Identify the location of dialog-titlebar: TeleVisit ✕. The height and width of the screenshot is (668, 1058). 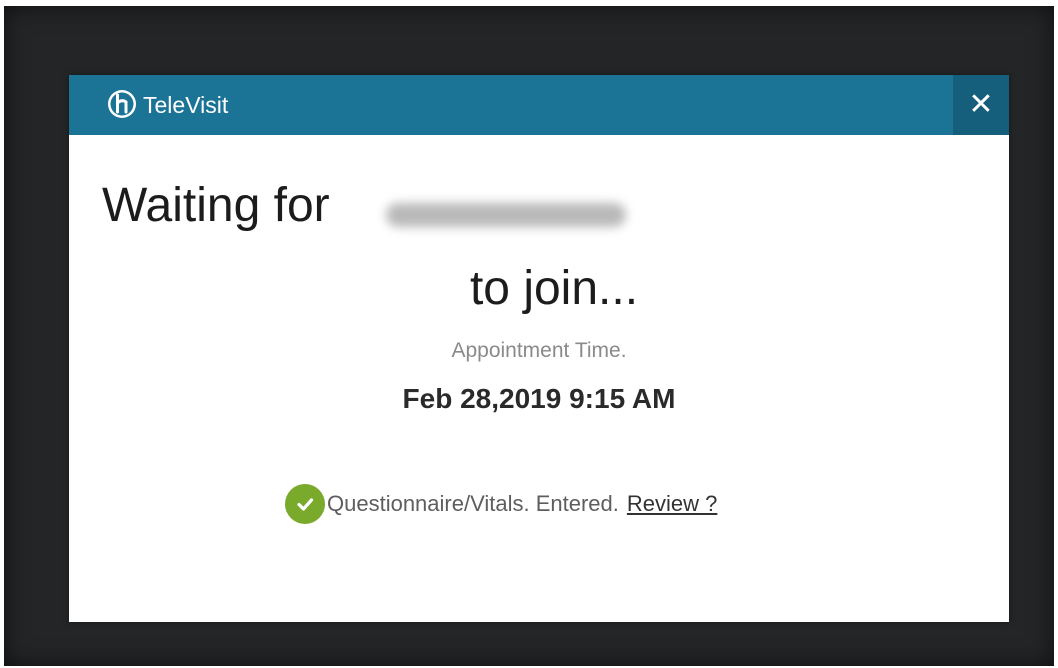
(539, 105).